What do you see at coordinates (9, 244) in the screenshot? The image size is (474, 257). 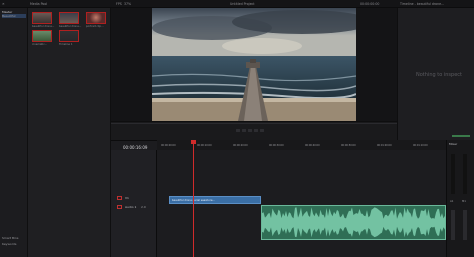 I see `keywords-bin: Keywords` at bounding box center [9, 244].